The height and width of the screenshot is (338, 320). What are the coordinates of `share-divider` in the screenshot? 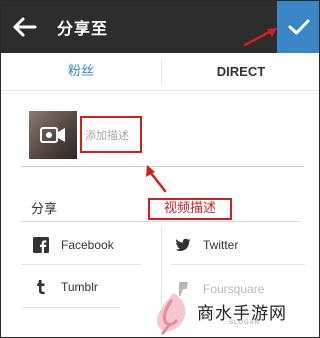 It's located at (161, 221).